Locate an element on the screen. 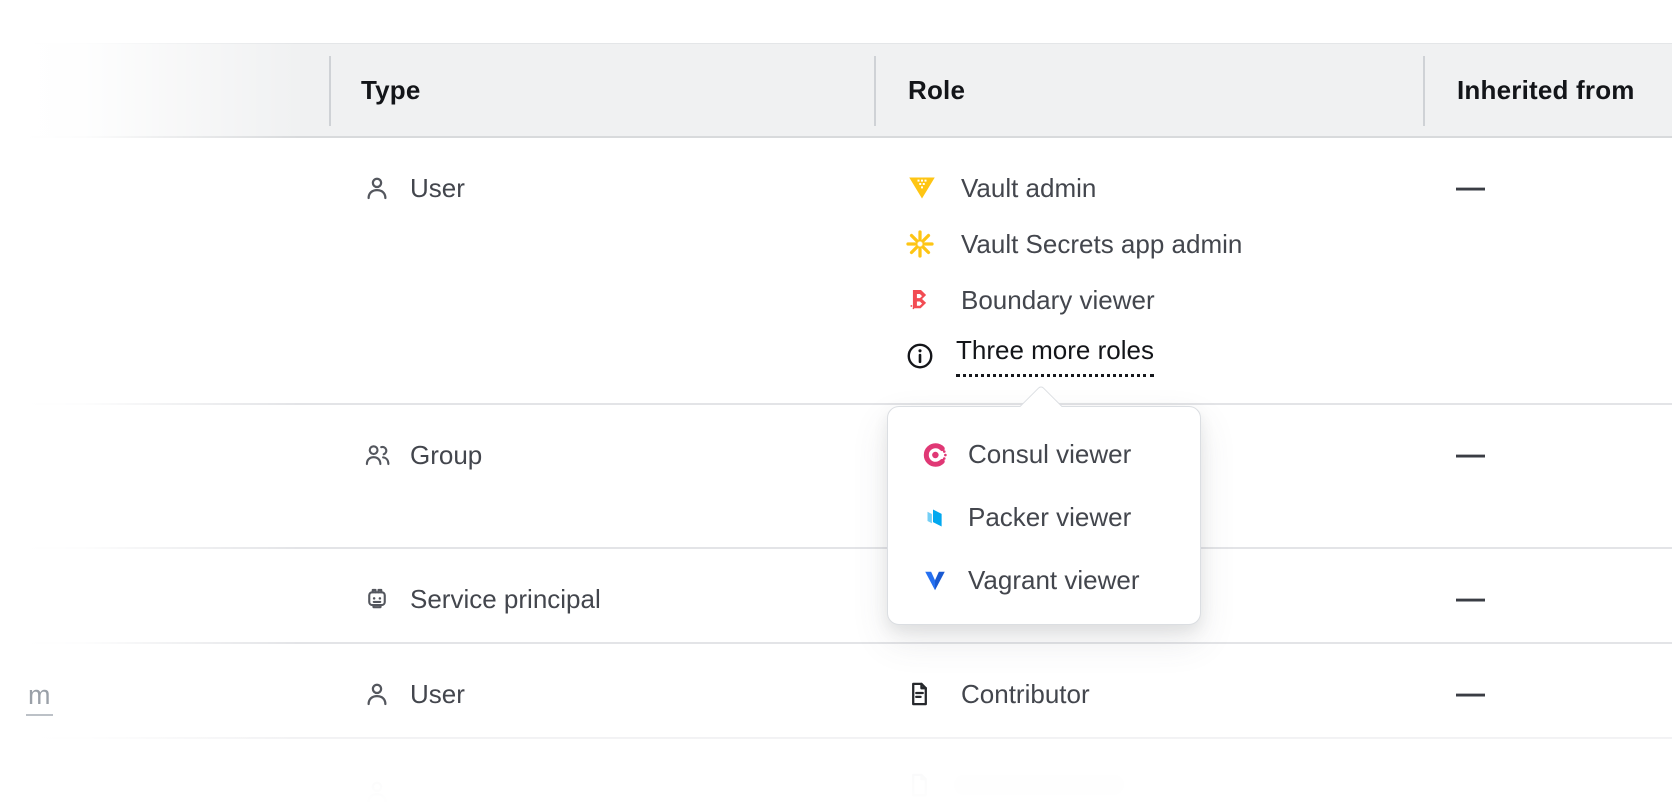 The width and height of the screenshot is (1672, 802). popover-role-label: Consul viewer is located at coordinates (1050, 454).